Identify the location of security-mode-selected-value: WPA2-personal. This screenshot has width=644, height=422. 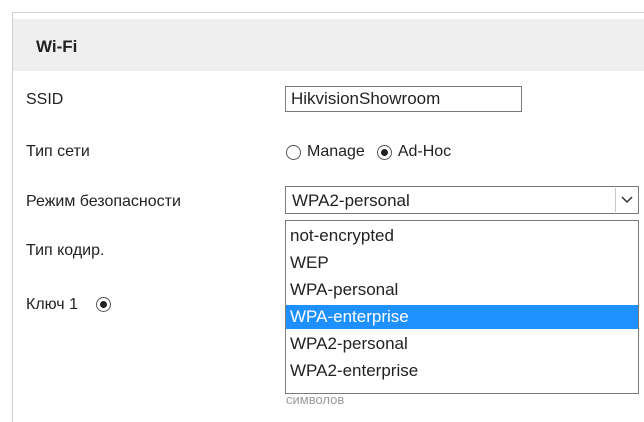
(351, 200).